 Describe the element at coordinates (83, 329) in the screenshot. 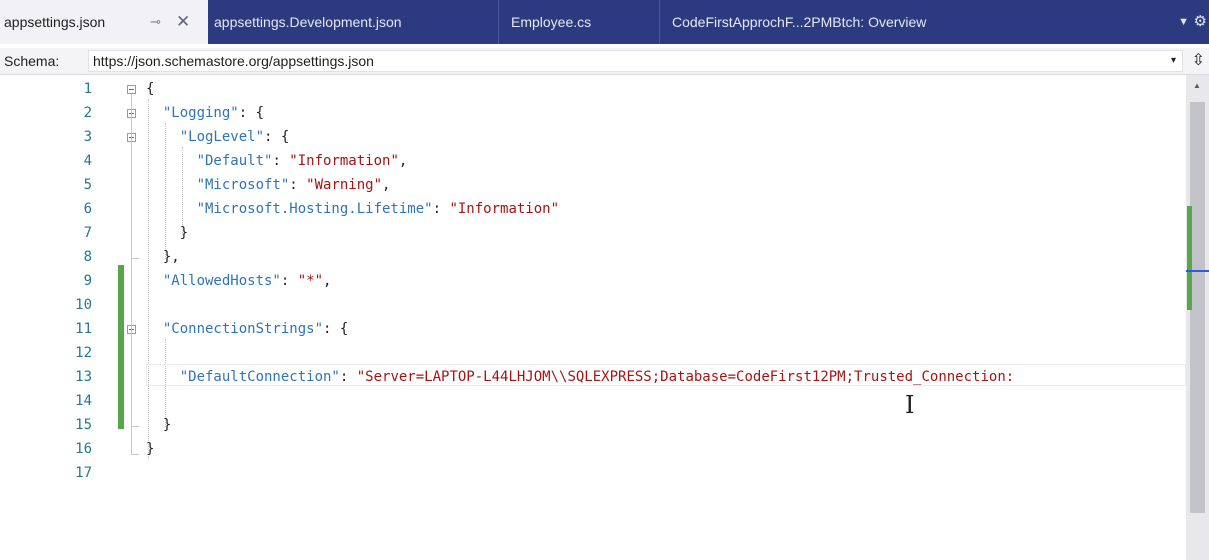

I see `line-number: 11` at that location.